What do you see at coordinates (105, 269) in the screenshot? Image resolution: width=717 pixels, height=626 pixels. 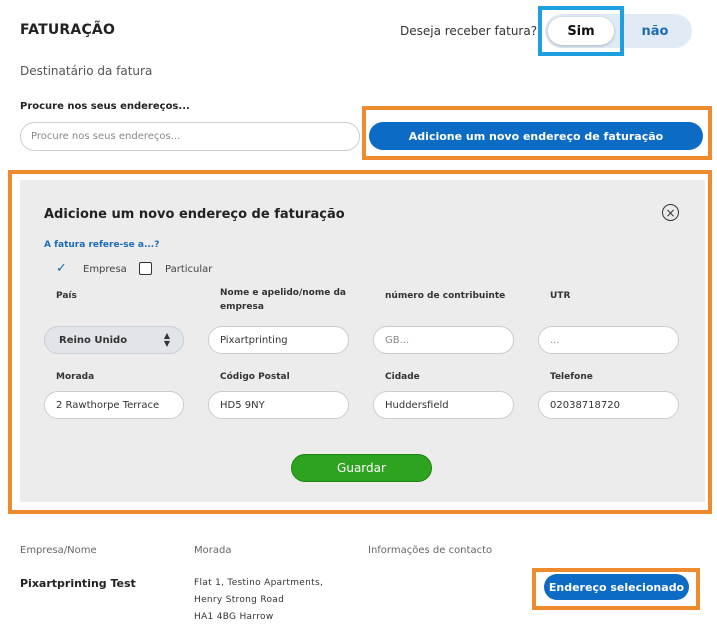 I see `option-empresa-label: Empresa` at bounding box center [105, 269].